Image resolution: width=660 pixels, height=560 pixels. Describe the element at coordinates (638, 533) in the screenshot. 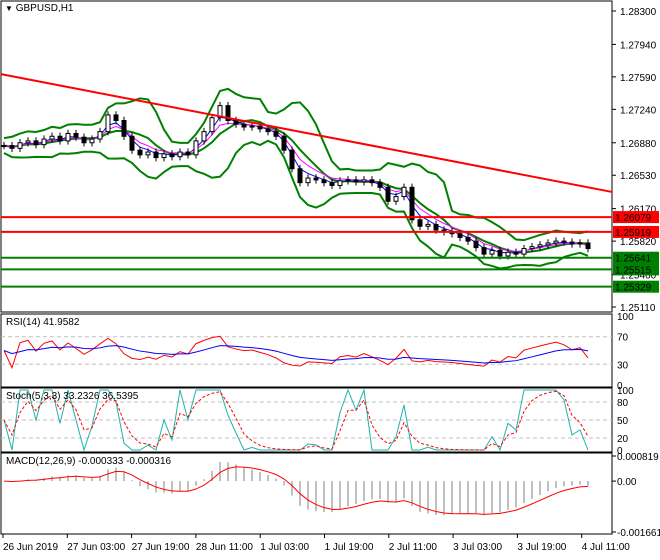

I see `macd-tick-label: -0.001661` at that location.